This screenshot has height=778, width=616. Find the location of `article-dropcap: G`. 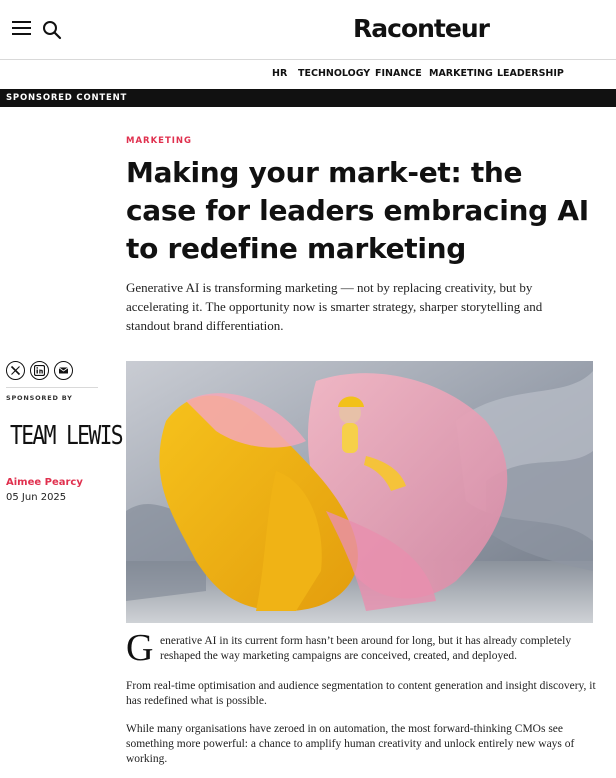

article-dropcap: G is located at coordinates (140, 648).